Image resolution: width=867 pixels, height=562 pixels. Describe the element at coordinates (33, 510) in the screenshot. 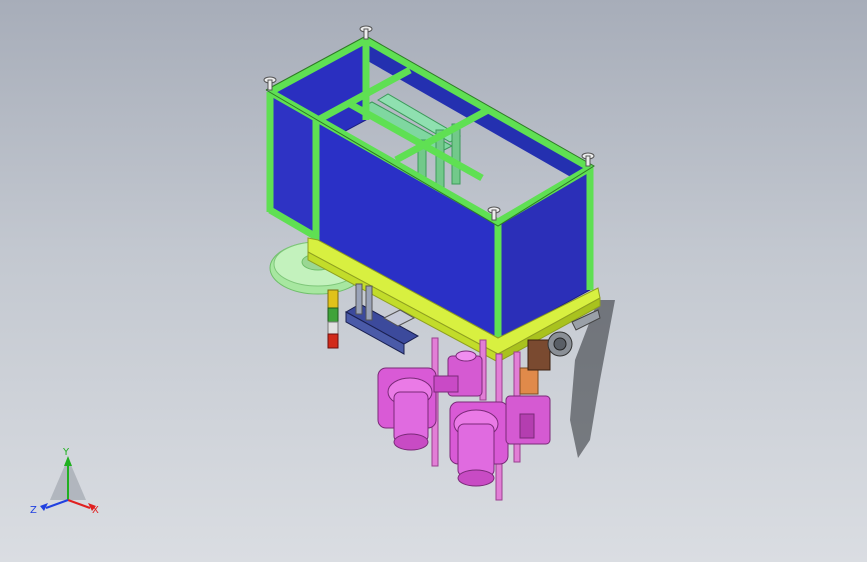

I see `z-axis-label: Z` at that location.